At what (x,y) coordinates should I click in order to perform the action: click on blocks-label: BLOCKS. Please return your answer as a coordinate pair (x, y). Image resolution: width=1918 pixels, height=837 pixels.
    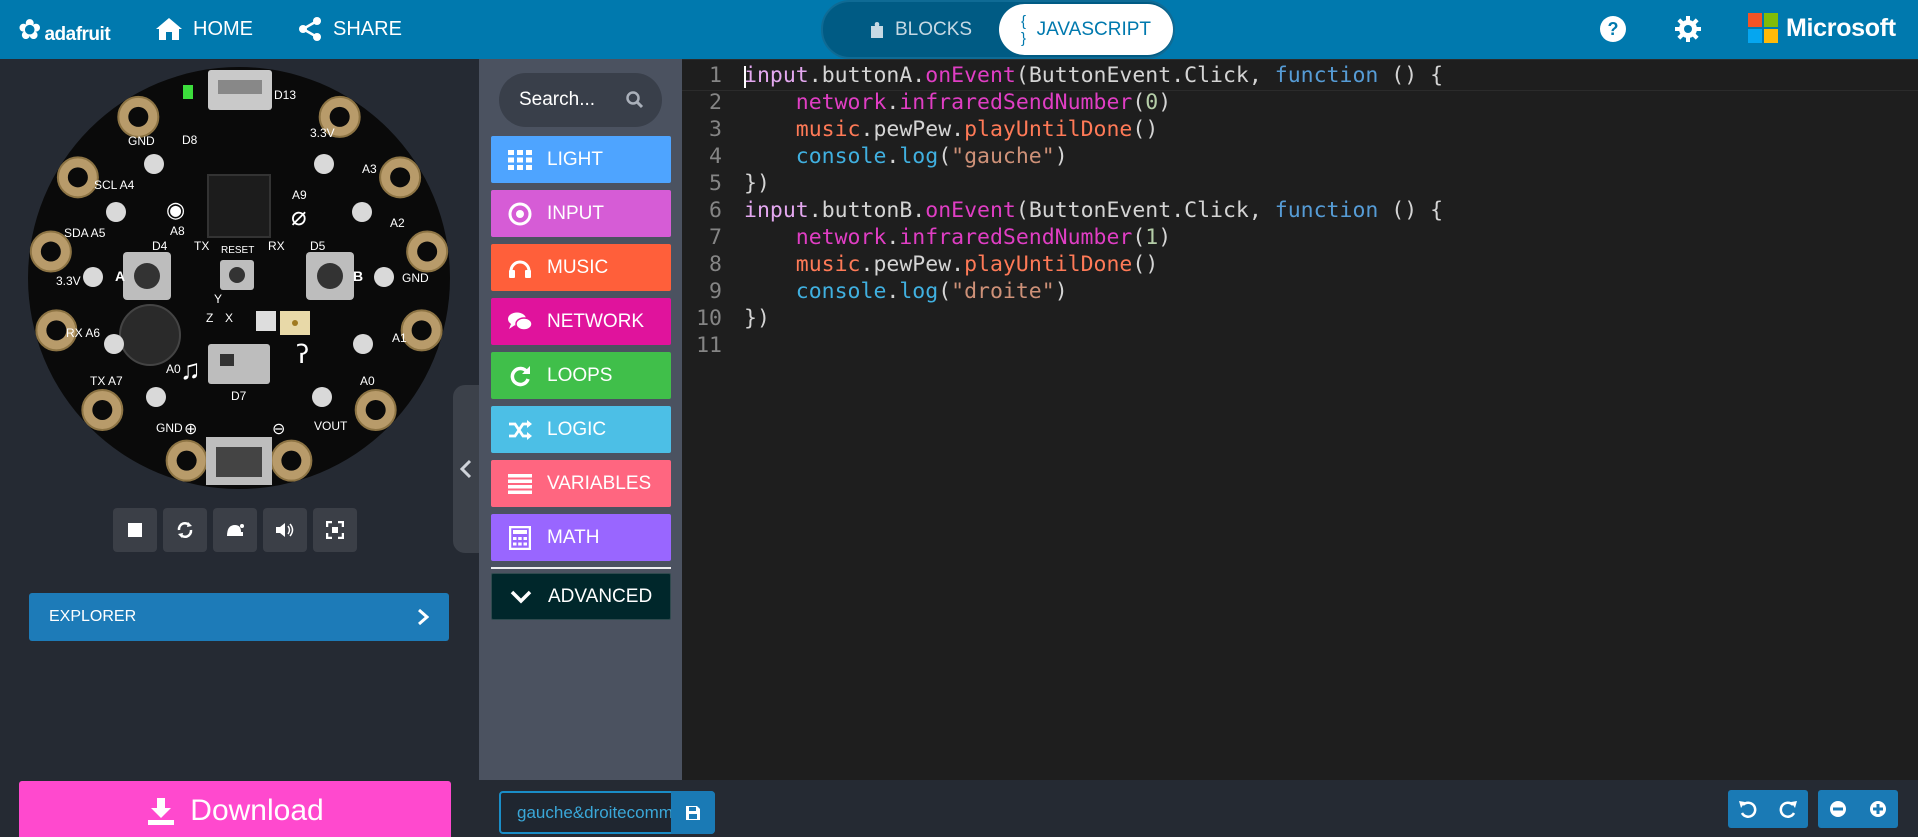
    Looking at the image, I should click on (934, 29).